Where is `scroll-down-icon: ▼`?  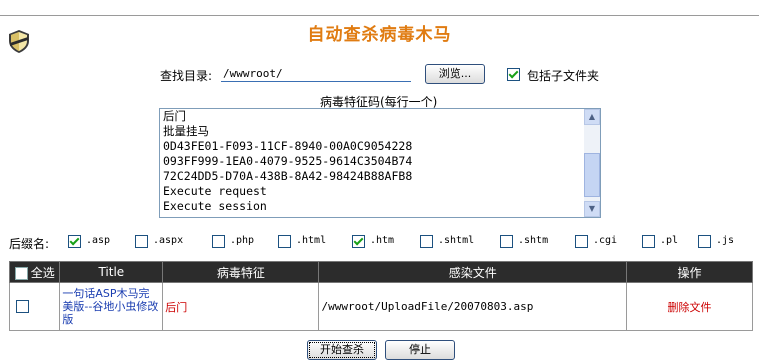 scroll-down-icon: ▼ is located at coordinates (592, 209).